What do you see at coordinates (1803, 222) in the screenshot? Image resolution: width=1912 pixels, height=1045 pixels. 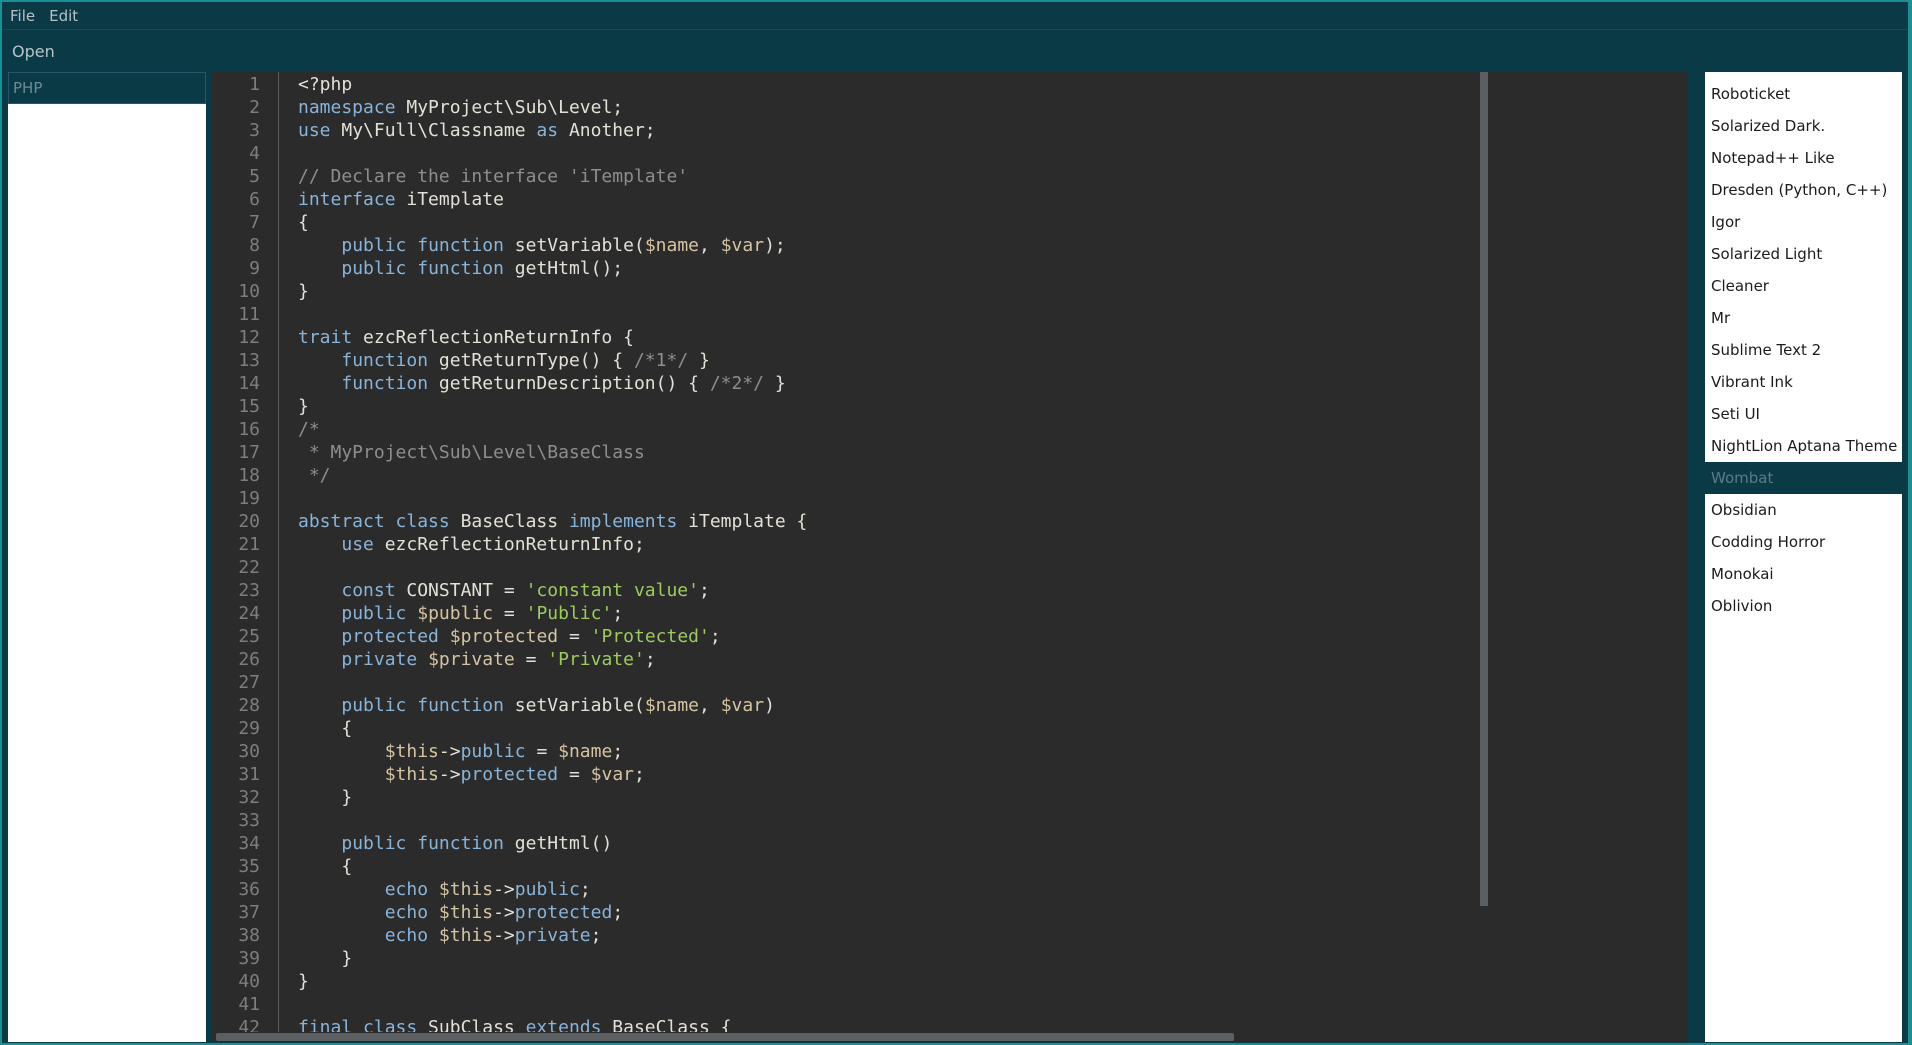 I see `theme-item: Igor` at bounding box center [1803, 222].